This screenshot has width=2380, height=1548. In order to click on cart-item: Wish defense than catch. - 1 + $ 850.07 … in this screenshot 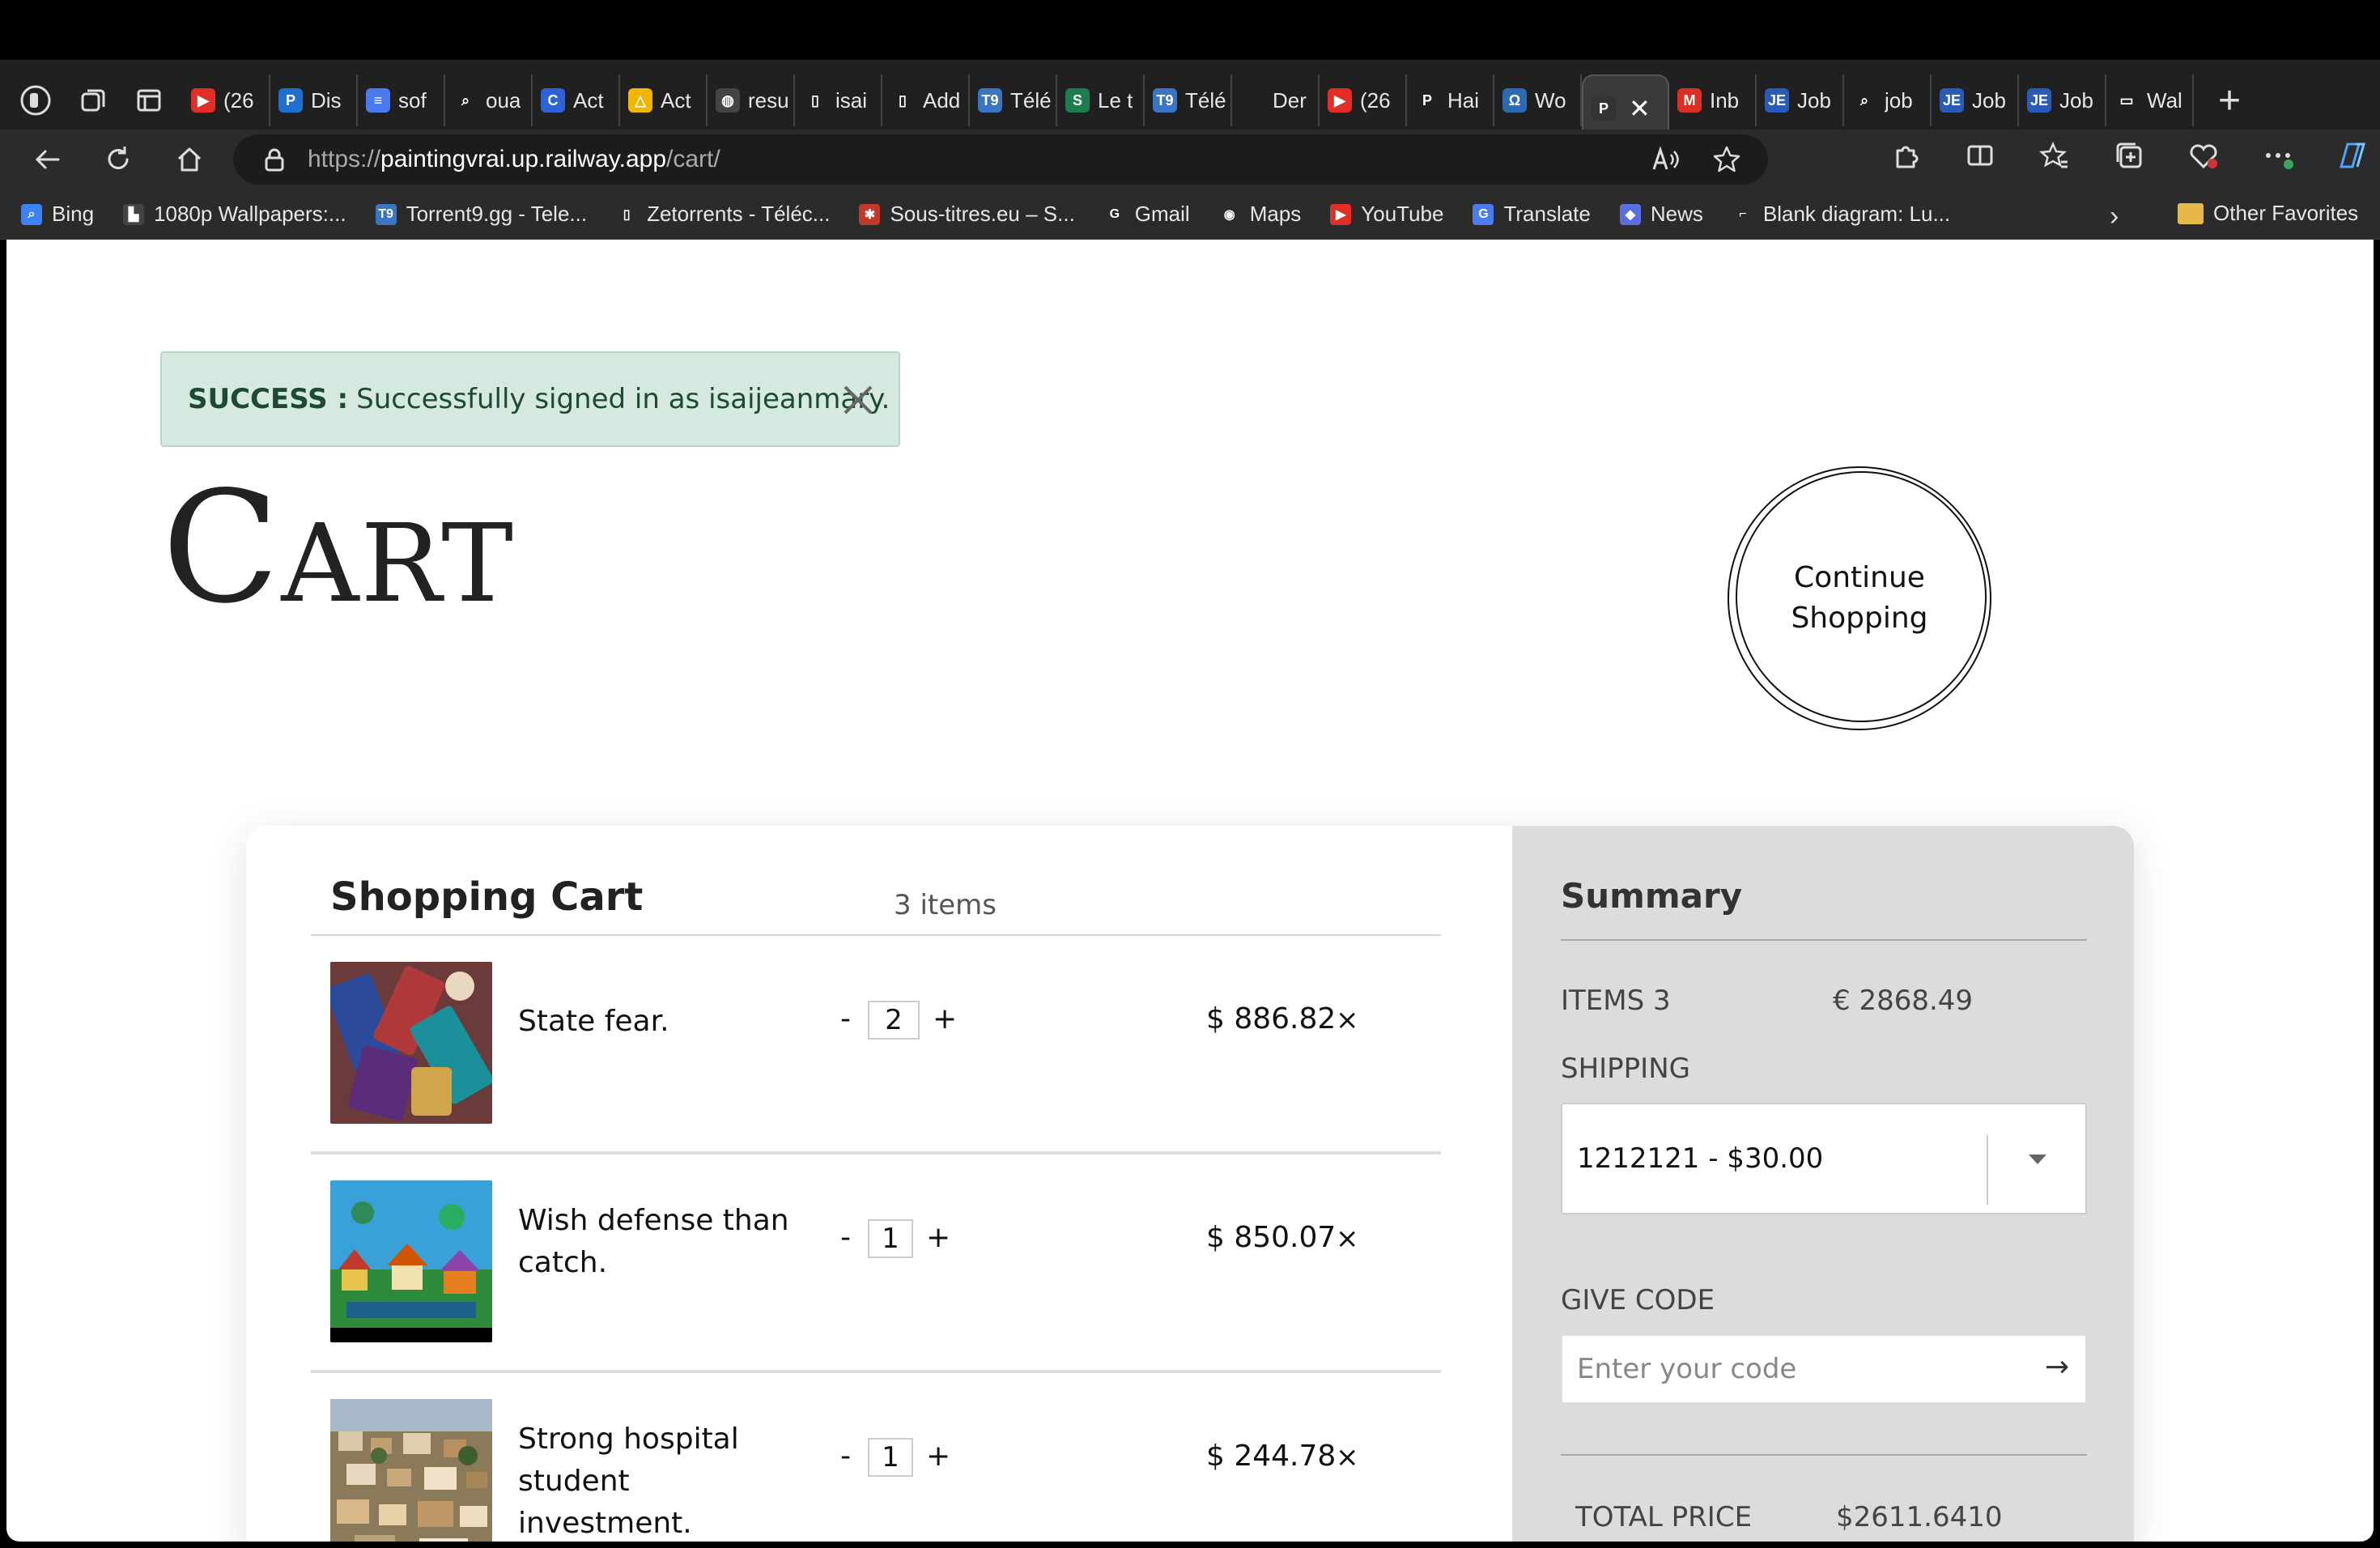, I will do `click(876, 1264)`.